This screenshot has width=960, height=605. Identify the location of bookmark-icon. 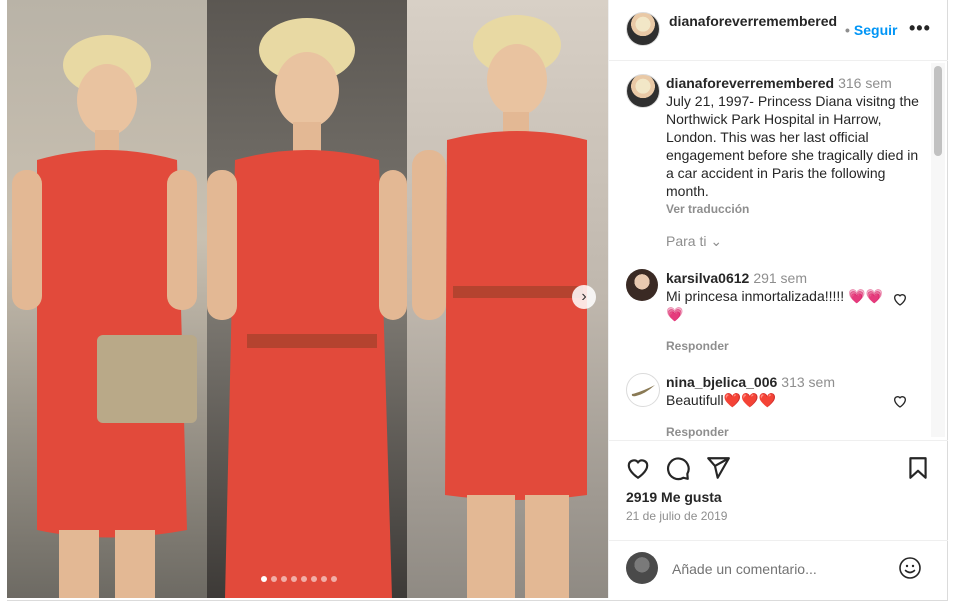
(918, 468).